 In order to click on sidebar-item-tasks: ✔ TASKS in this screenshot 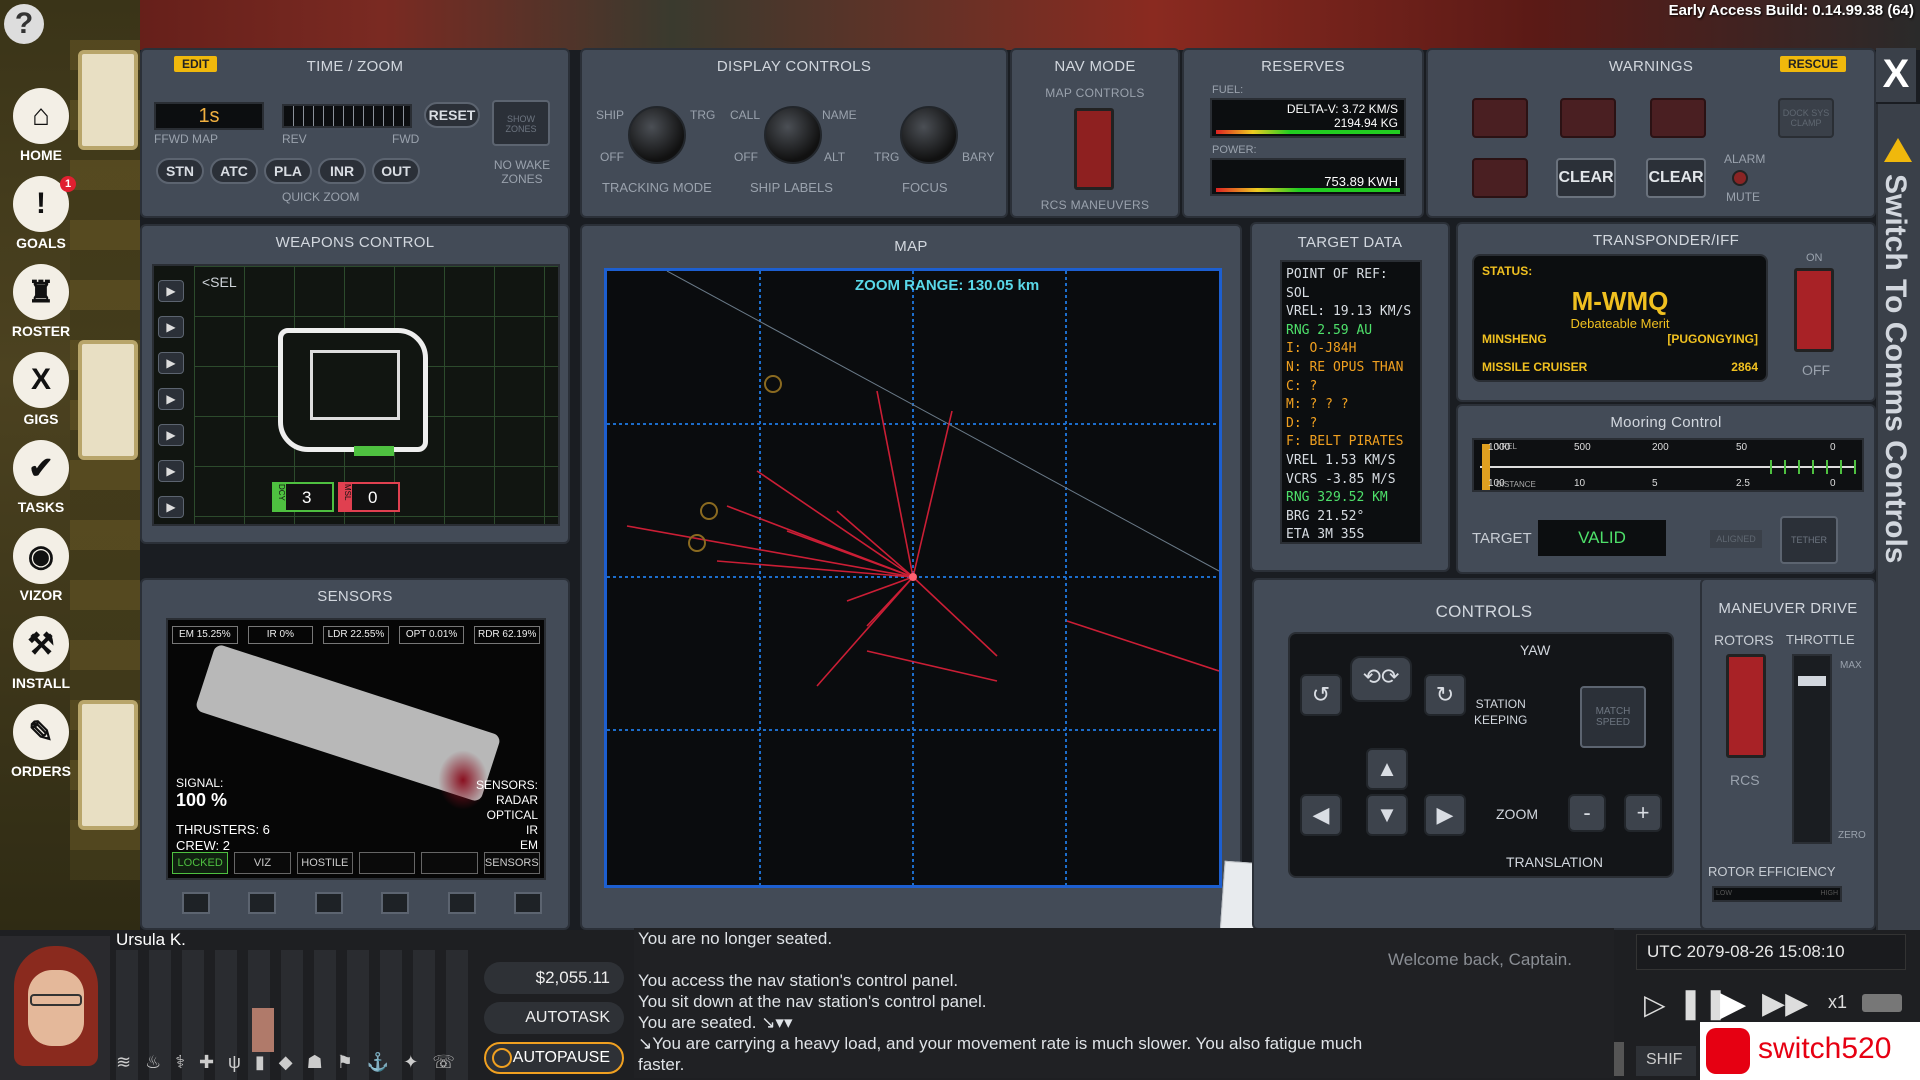, I will do `click(41, 477)`.